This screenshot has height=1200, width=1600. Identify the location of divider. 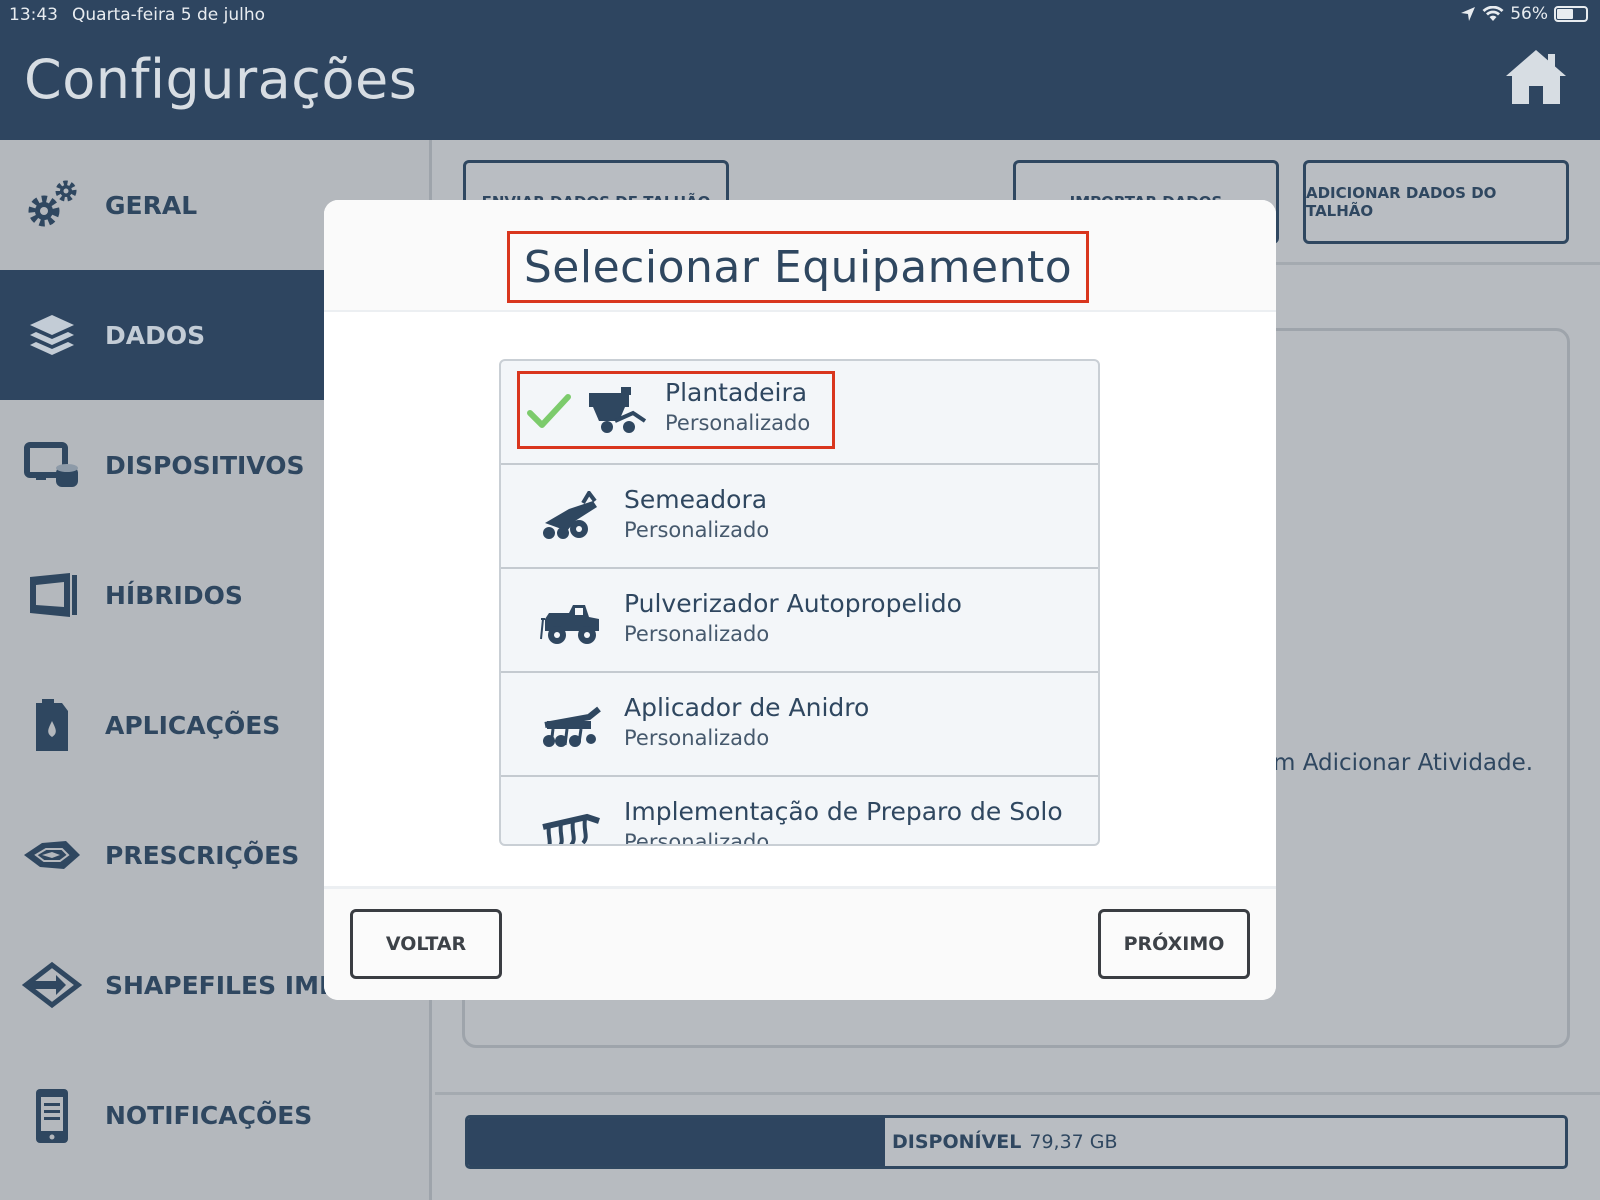
(1017, 1093).